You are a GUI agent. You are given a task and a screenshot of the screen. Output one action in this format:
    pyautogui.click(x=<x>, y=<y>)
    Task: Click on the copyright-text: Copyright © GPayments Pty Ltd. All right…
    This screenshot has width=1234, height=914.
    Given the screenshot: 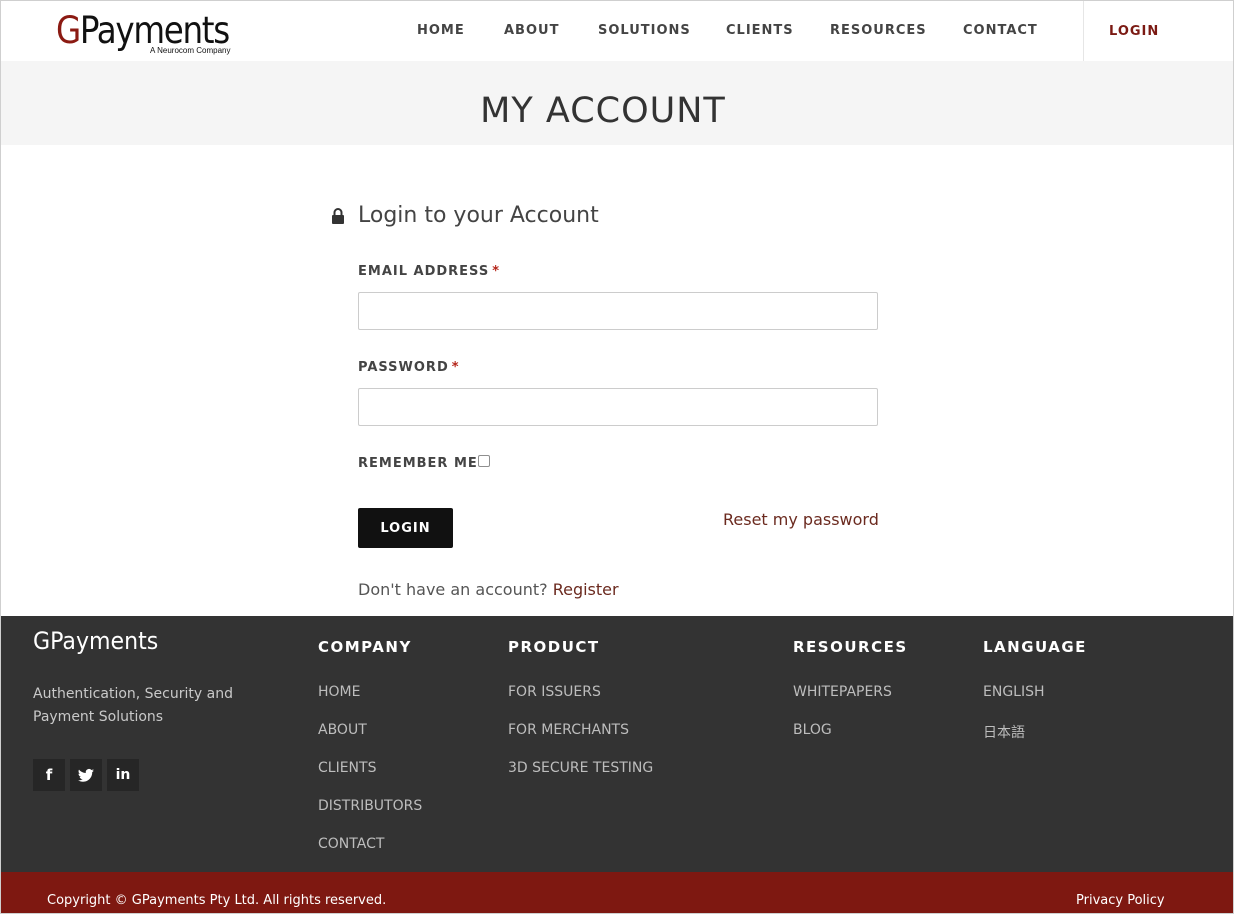 What is the action you would take?
    pyautogui.click(x=217, y=900)
    